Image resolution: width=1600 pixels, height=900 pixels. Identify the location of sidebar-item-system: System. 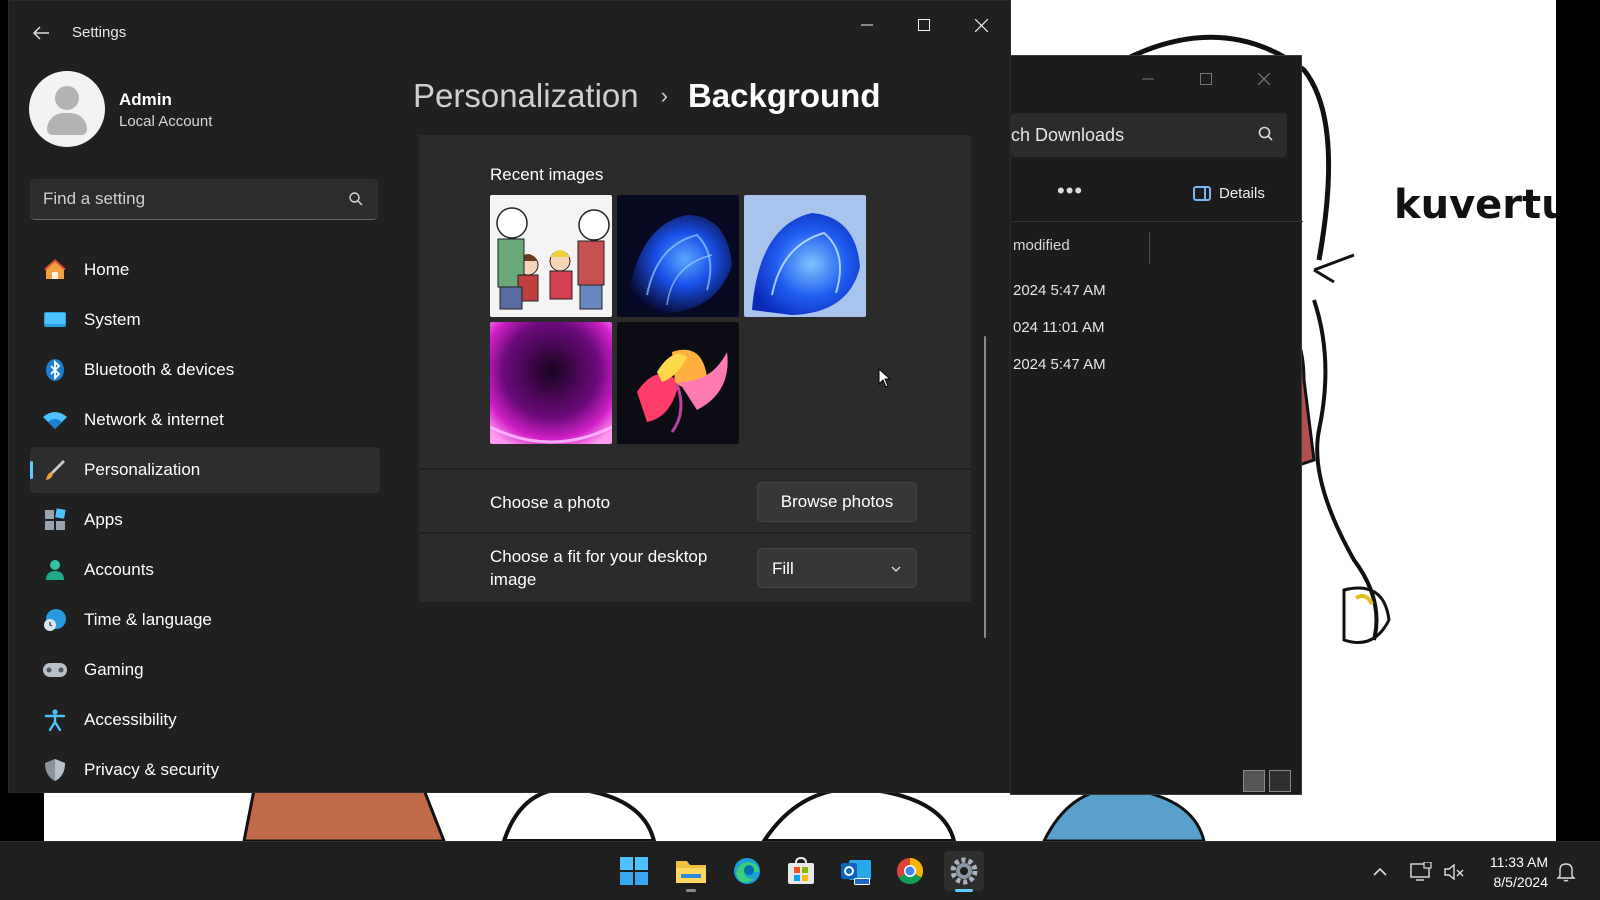
(205, 320).